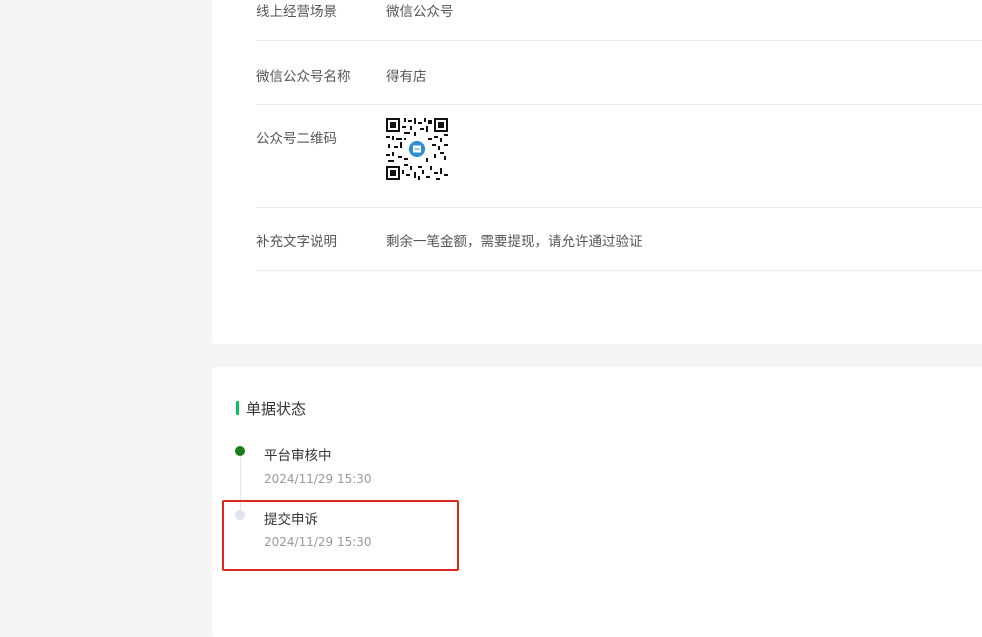 This screenshot has height=637, width=982. Describe the element at coordinates (619, 73) in the screenshot. I see `info-row-account-name: 微信公众号名称 得有店` at that location.